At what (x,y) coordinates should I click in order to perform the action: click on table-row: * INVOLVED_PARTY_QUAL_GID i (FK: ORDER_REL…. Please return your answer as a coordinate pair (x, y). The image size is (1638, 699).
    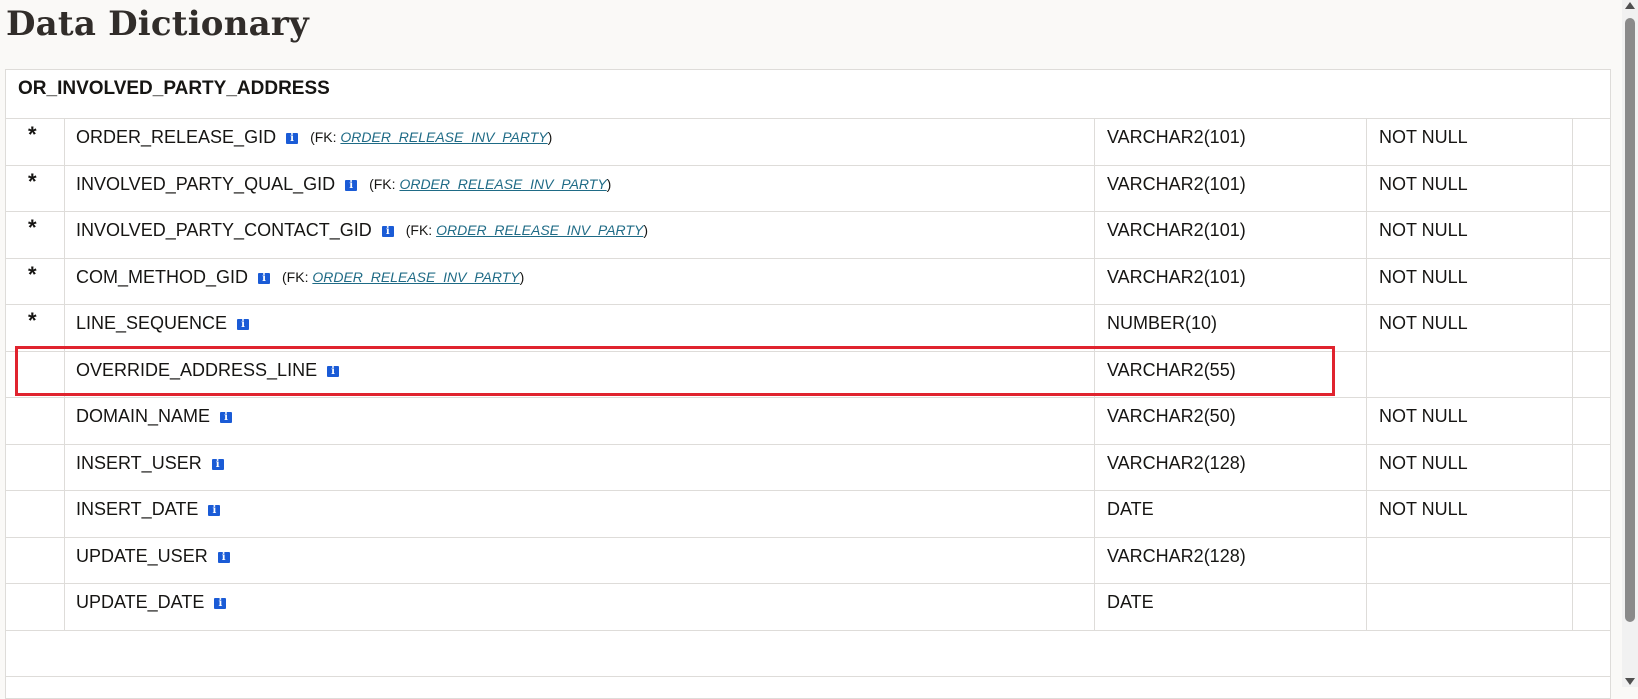
    Looking at the image, I should click on (808, 188).